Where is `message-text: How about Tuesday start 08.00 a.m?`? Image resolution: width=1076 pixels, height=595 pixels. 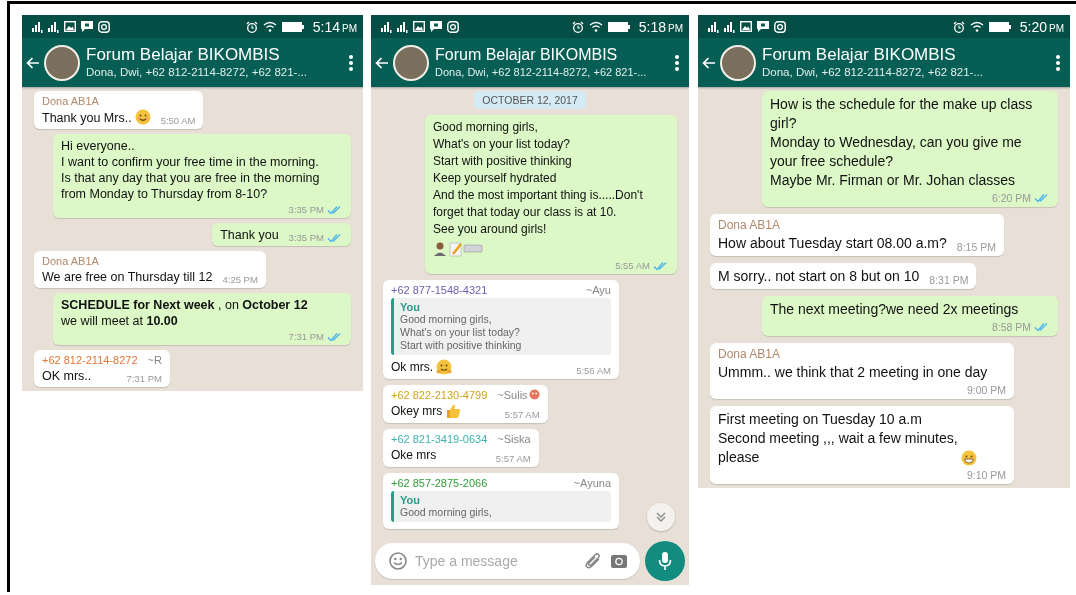
message-text: How about Tuesday start 08.00 a.m? is located at coordinates (832, 243).